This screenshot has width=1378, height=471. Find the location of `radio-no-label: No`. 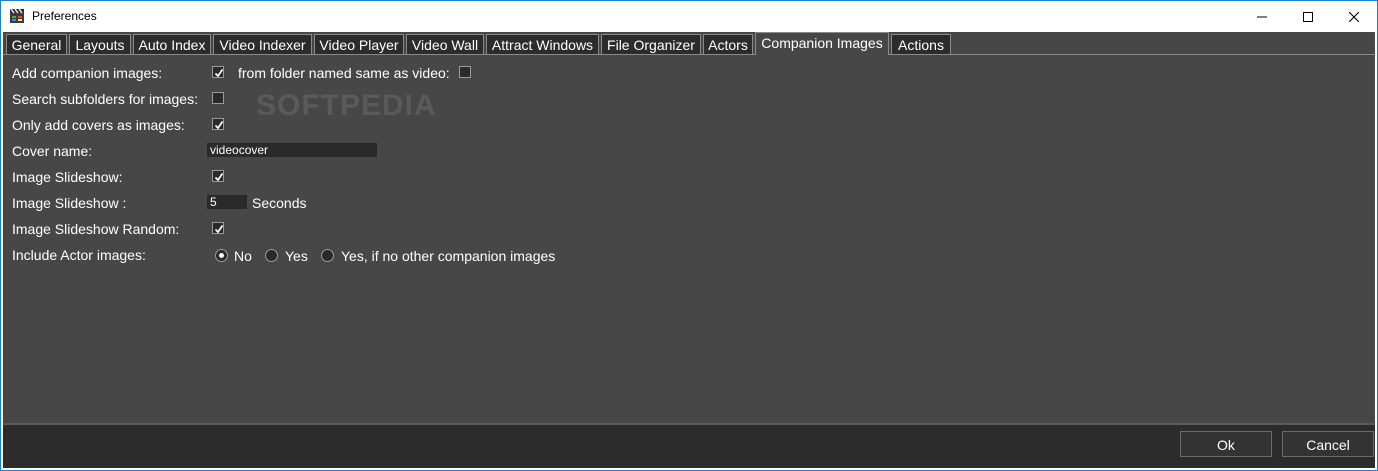

radio-no-label: No is located at coordinates (243, 256).